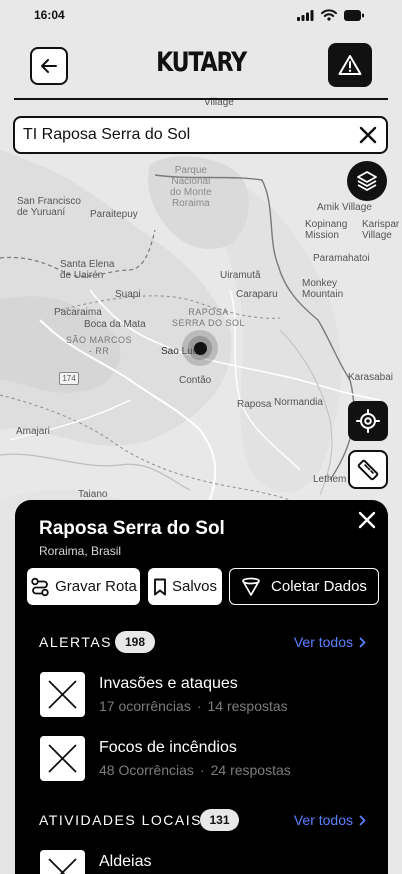  I want to click on ruler-button, so click(368, 469).